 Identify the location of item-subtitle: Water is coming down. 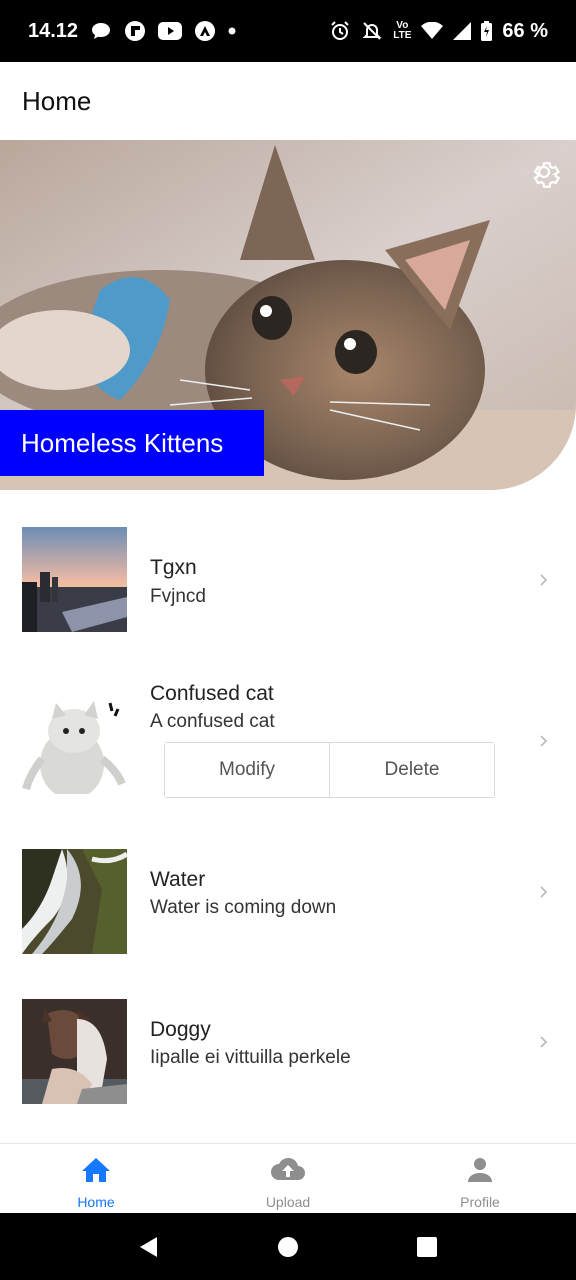
(243, 907).